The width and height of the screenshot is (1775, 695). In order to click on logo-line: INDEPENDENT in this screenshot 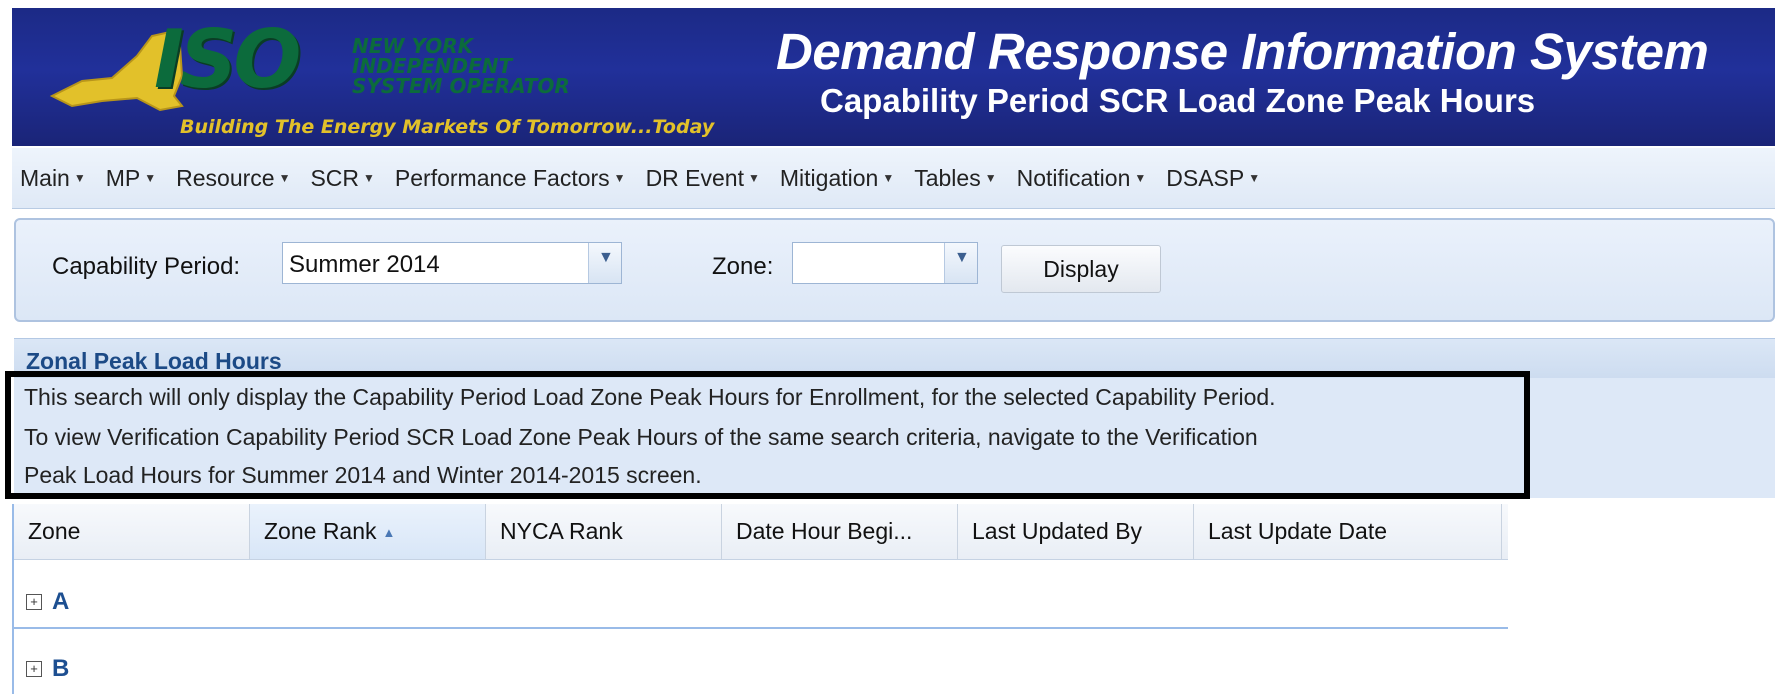, I will do `click(432, 66)`.